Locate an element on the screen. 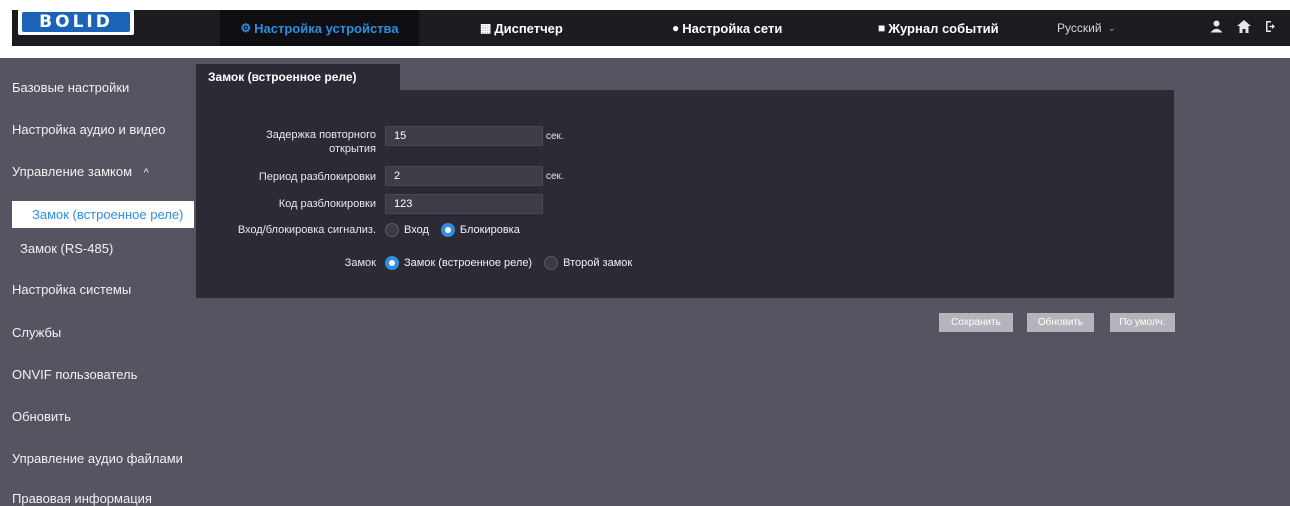 This screenshot has height=506, width=1290. sidebar-item-lock-control: Управление замком ^ is located at coordinates (80, 171).